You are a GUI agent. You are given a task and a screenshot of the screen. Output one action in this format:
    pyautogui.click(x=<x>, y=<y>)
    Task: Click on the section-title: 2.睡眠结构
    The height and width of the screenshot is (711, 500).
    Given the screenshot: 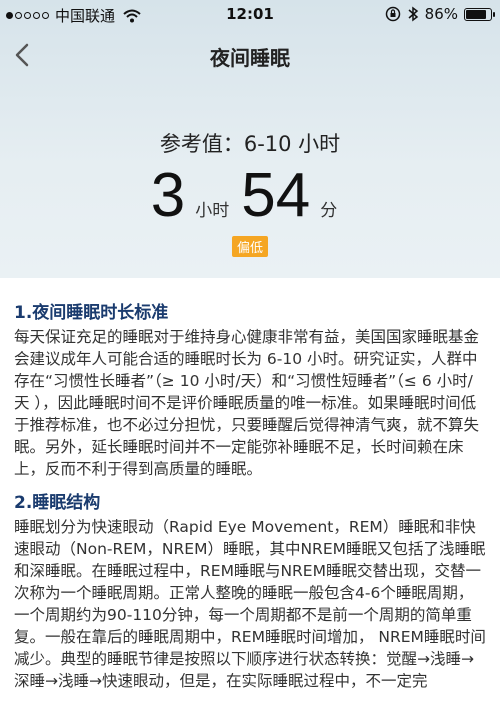 What is the action you would take?
    pyautogui.click(x=57, y=503)
    